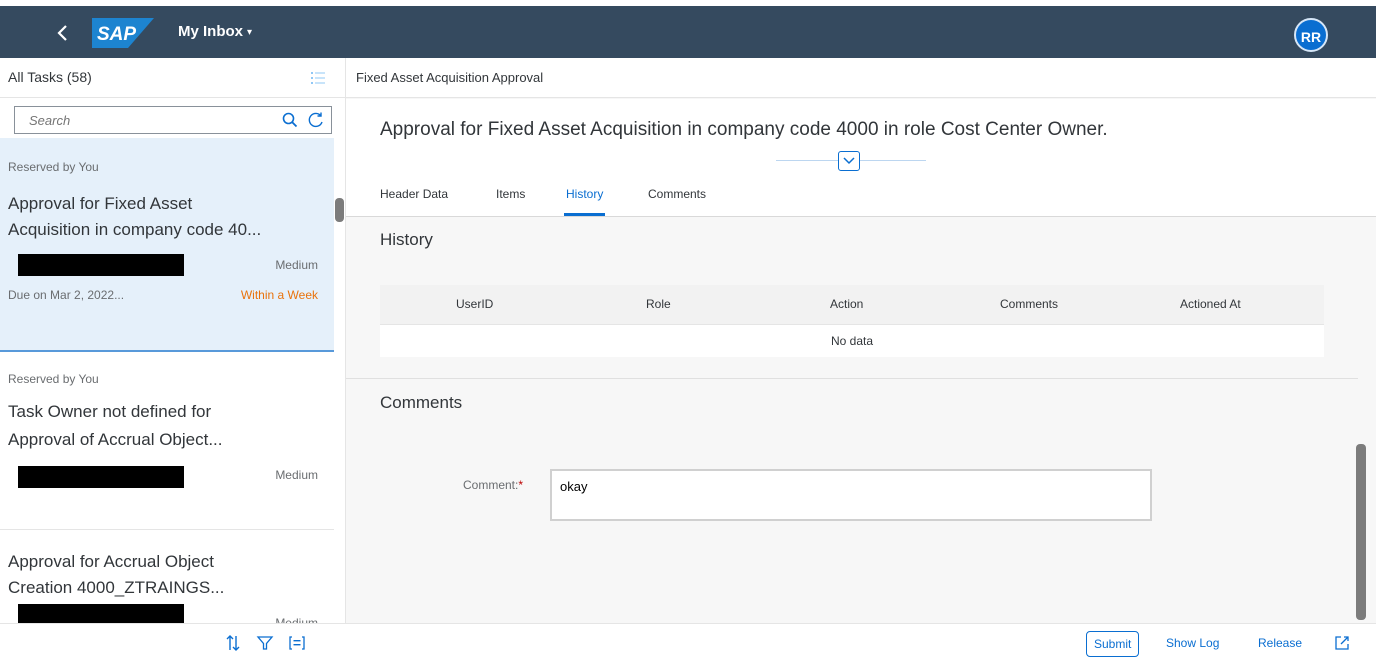 This screenshot has width=1376, height=661. Describe the element at coordinates (211, 31) in the screenshot. I see `app-title: My Inbox` at that location.